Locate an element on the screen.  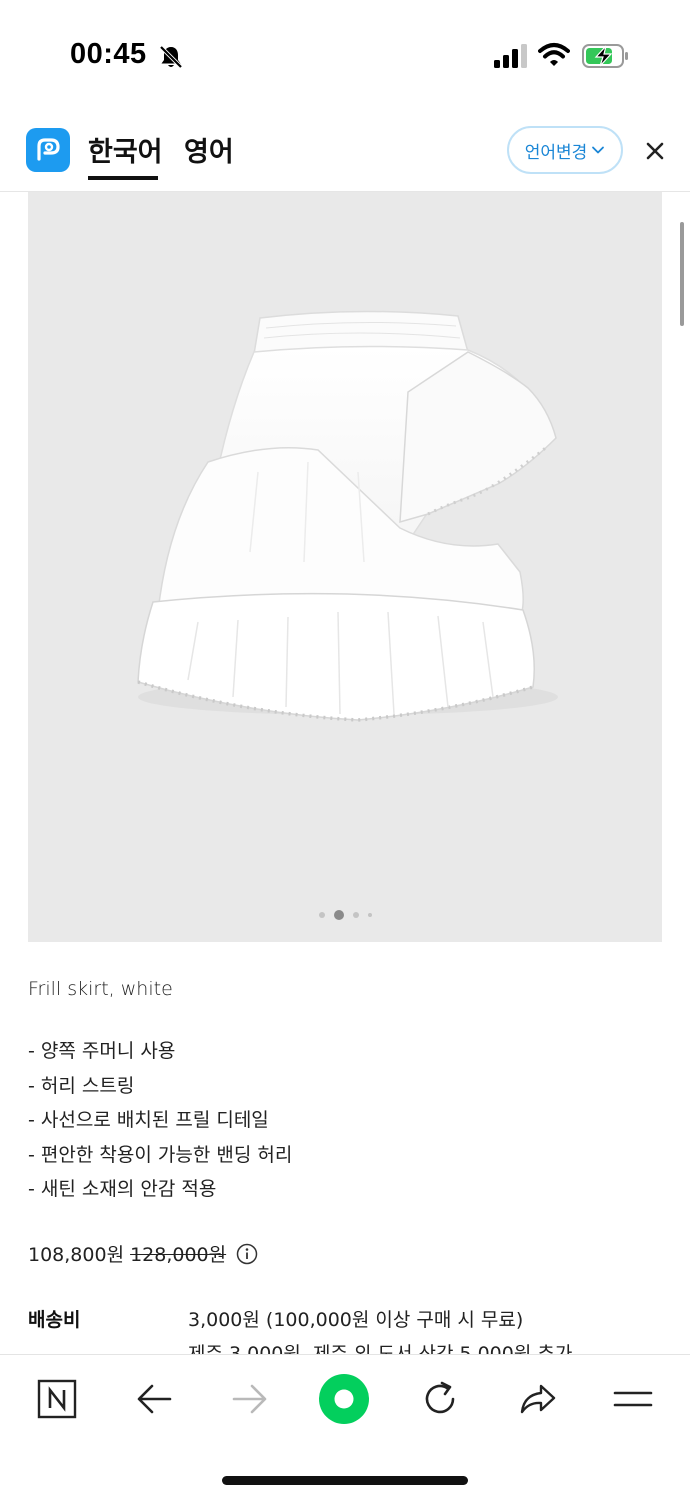
back-arrow-icon is located at coordinates (154, 1399).